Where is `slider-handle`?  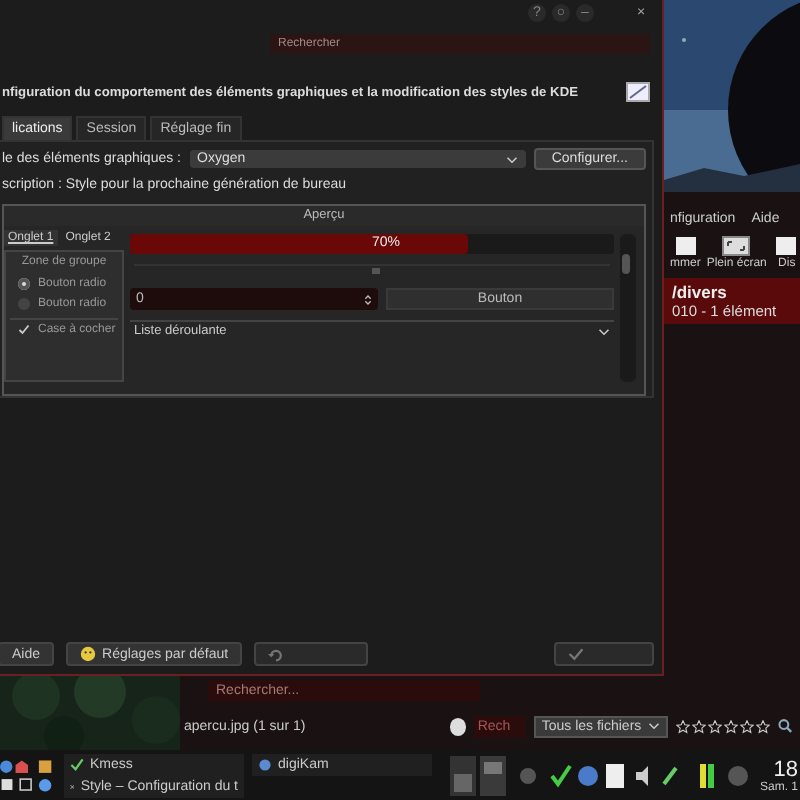
slider-handle is located at coordinates (376, 271).